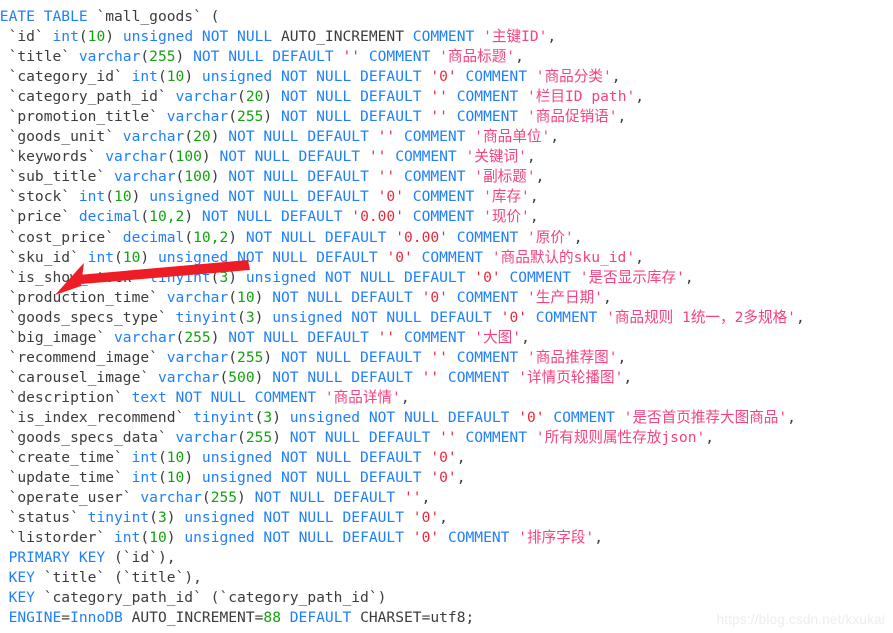 The image size is (893, 633). I want to click on code-token: 500, so click(241, 377).